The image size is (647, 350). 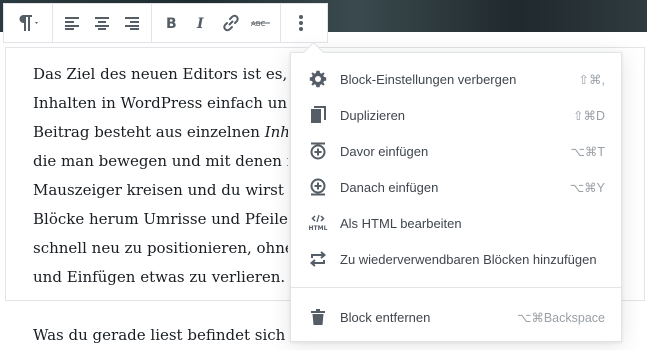 What do you see at coordinates (160, 103) in the screenshot?
I see `text-line: Inhalten in WordPress einfach un` at bounding box center [160, 103].